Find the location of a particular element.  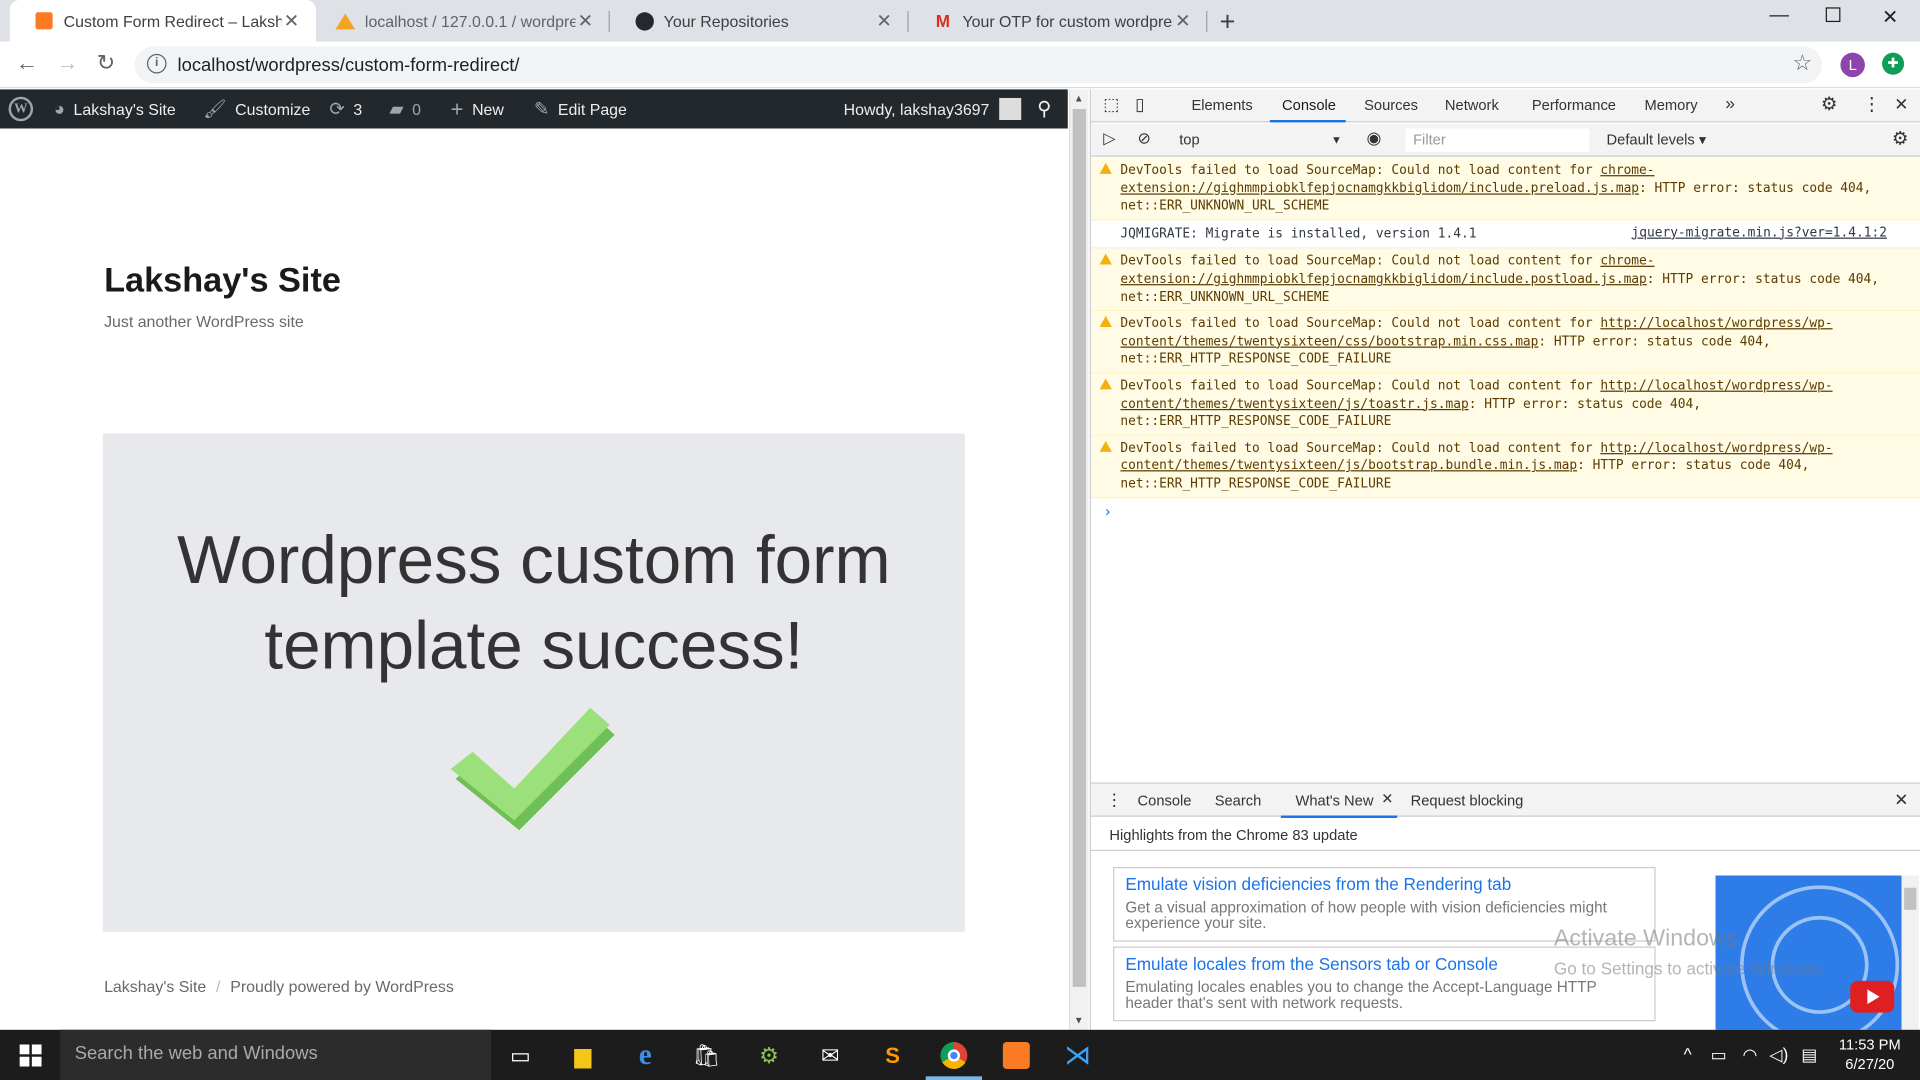

clear-console-icon: ⊘ is located at coordinates (1144, 139).